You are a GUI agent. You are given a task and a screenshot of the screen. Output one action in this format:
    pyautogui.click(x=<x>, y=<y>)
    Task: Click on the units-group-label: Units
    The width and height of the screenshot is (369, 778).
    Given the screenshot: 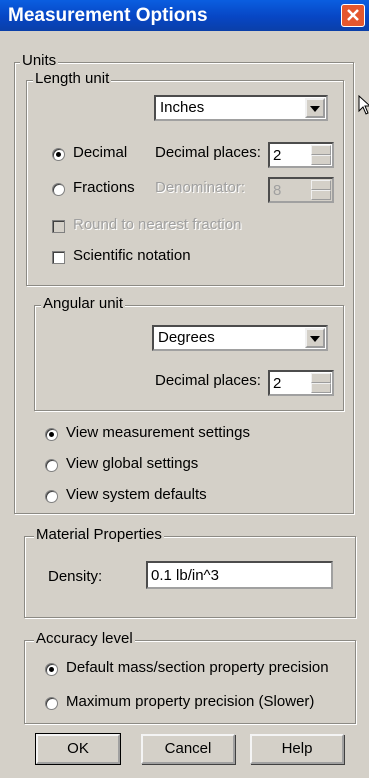 What is the action you would take?
    pyautogui.click(x=39, y=60)
    